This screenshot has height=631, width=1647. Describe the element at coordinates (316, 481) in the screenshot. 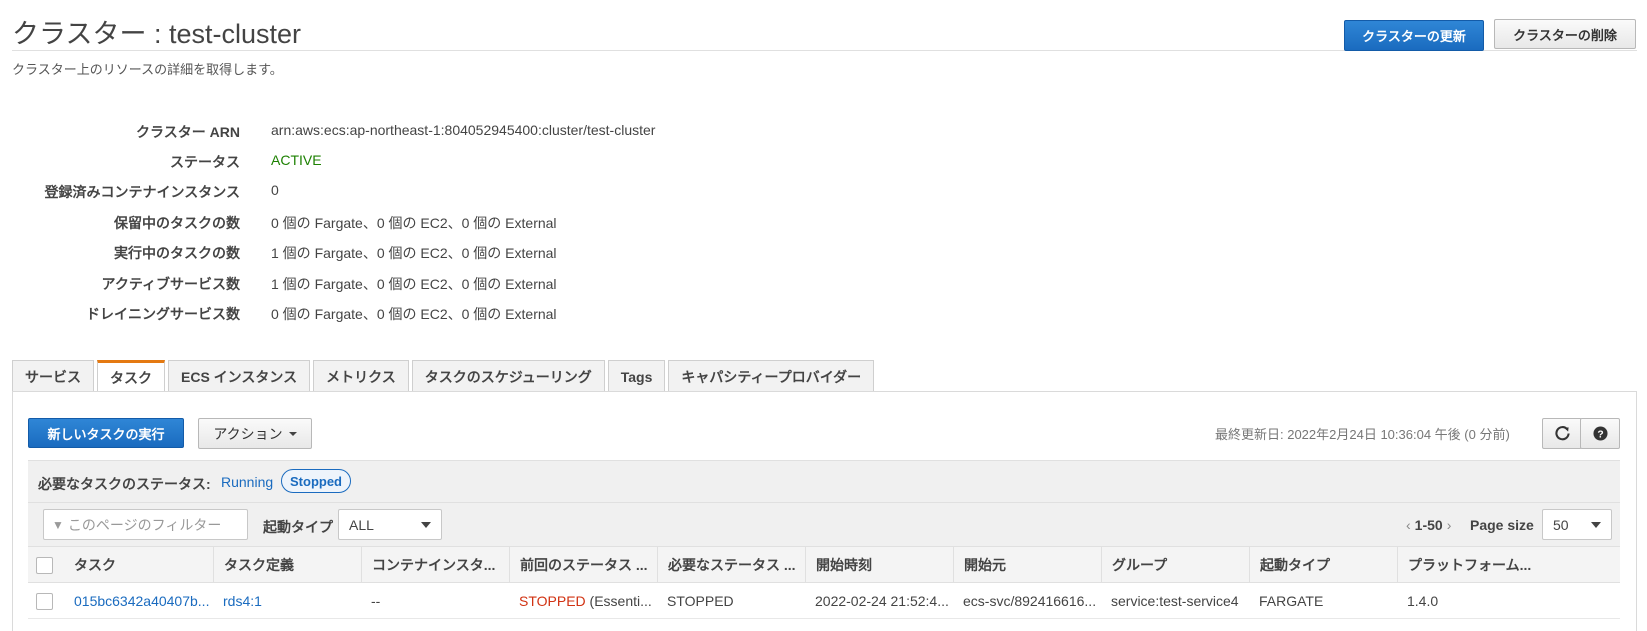

I see `status-stopped-option: Stopped` at that location.